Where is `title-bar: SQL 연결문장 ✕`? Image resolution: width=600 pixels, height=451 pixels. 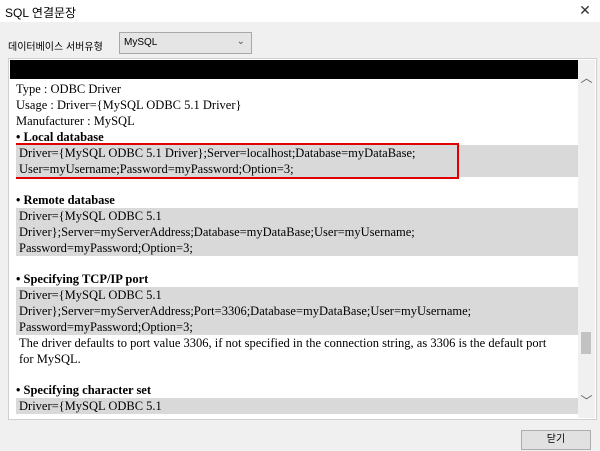 title-bar: SQL 연결문장 ✕ is located at coordinates (300, 11).